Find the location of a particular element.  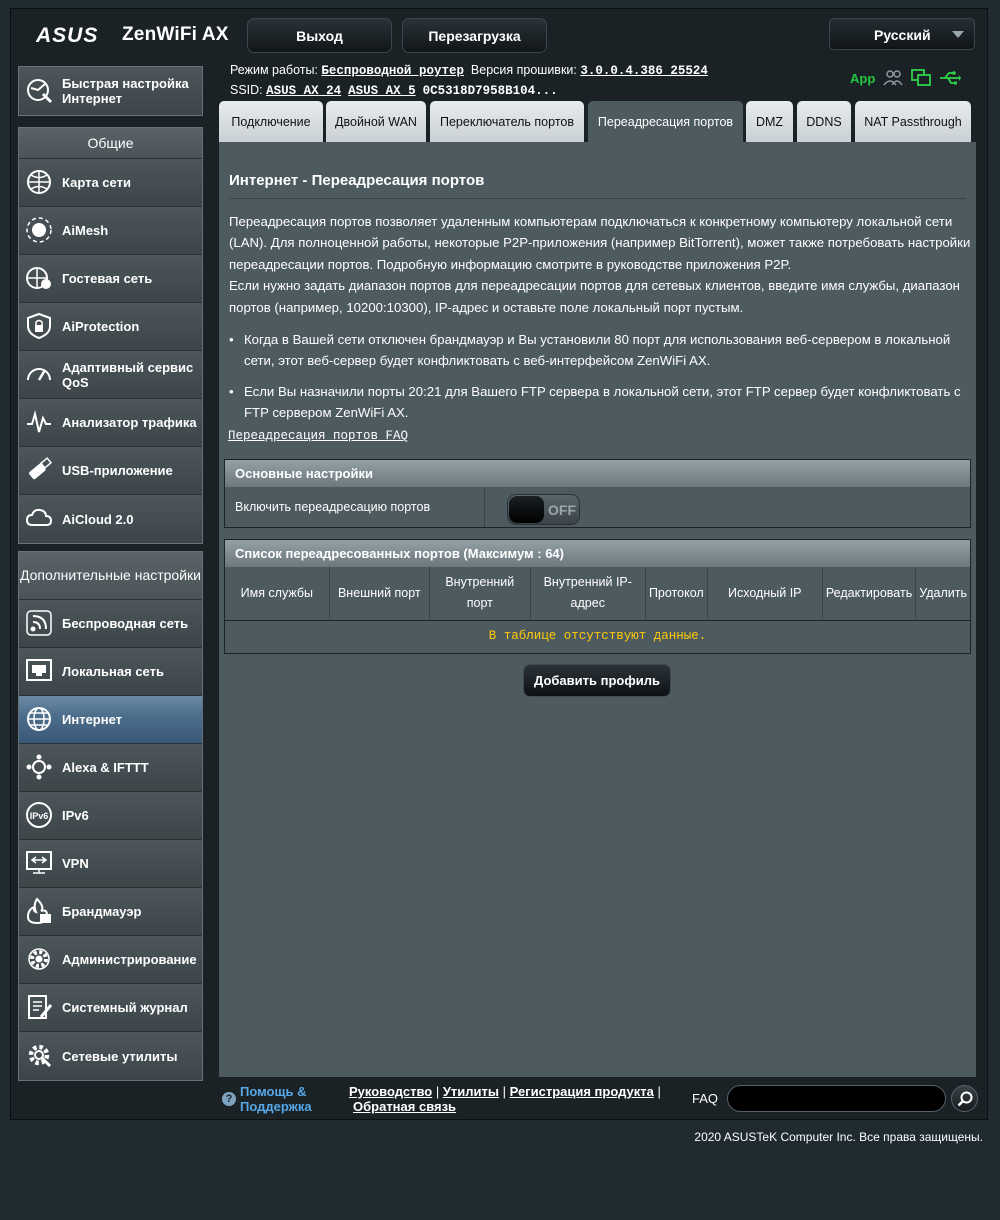

sidebar-item-lan: Локальная сеть is located at coordinates (110, 672).